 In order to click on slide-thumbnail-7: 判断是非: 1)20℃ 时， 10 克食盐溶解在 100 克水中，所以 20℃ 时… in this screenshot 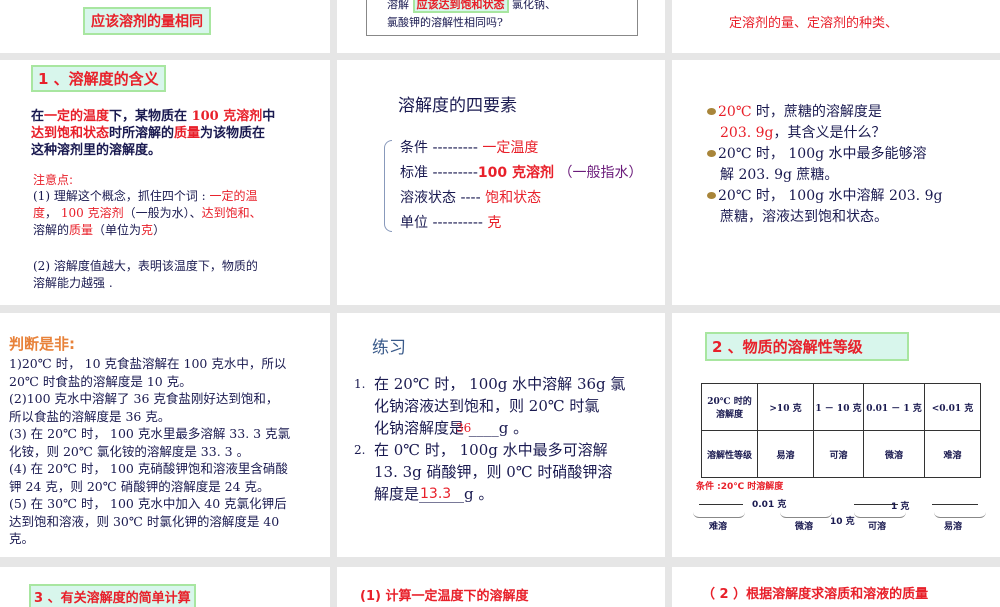, I will do `click(165, 435)`.